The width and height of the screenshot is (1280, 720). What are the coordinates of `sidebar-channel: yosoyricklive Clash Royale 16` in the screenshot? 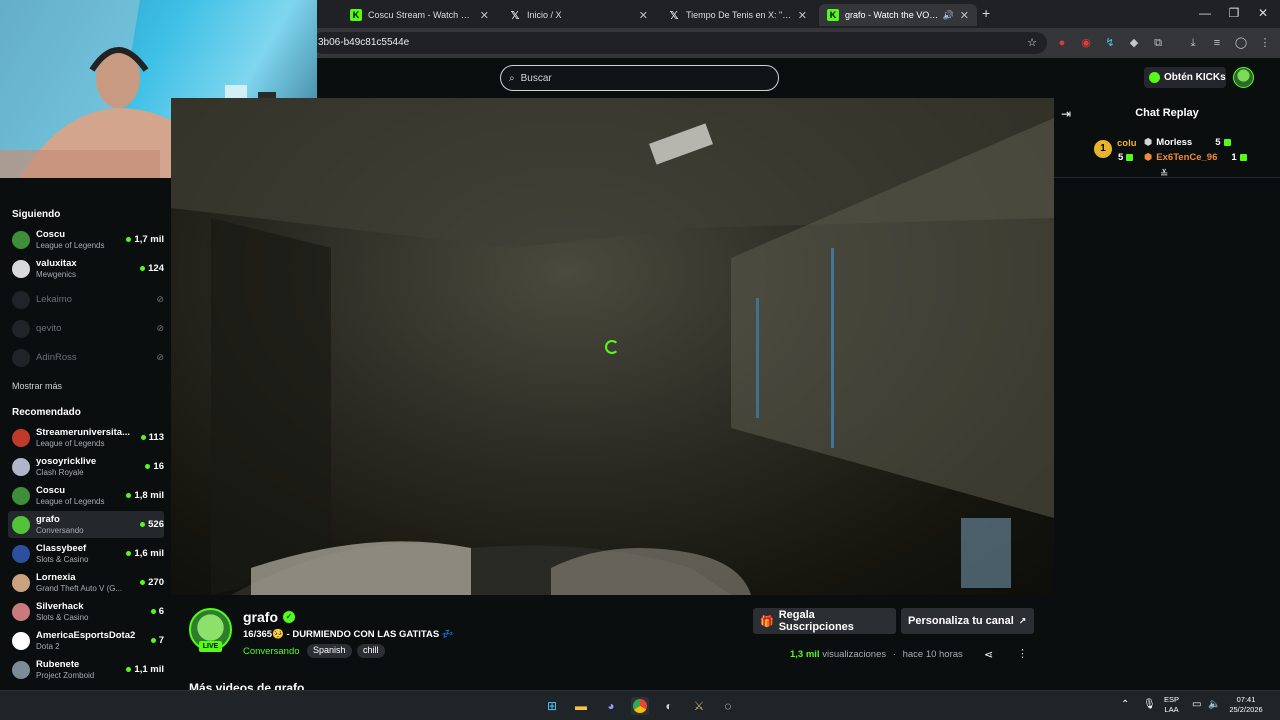 It's located at (86, 466).